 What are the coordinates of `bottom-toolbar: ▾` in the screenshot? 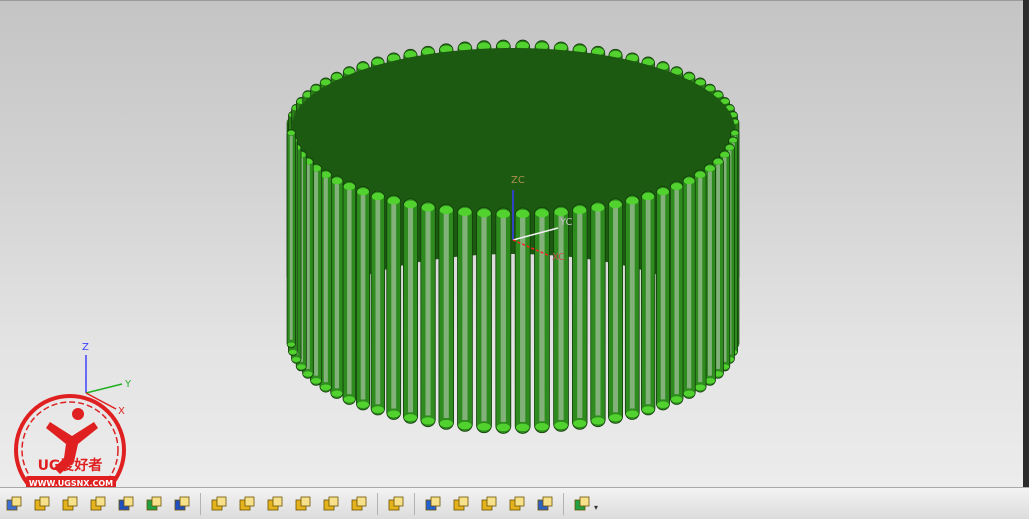 It's located at (514, 503).